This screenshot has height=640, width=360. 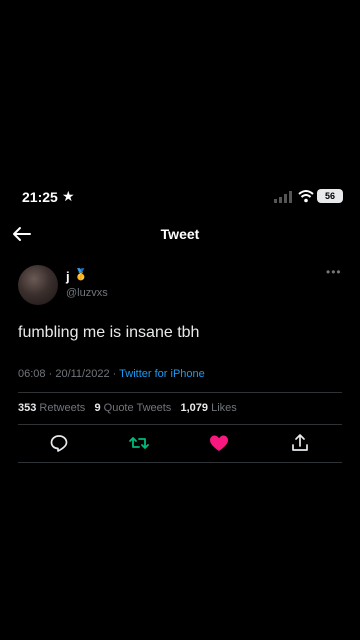 What do you see at coordinates (306, 196) in the screenshot?
I see `wifi-icon` at bounding box center [306, 196].